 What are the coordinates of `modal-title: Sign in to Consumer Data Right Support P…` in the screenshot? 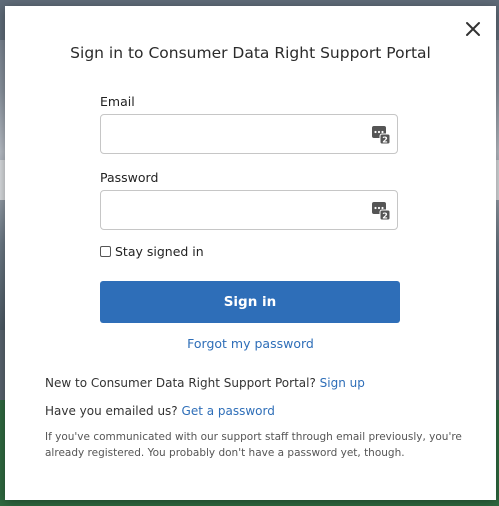 It's located at (250, 53).